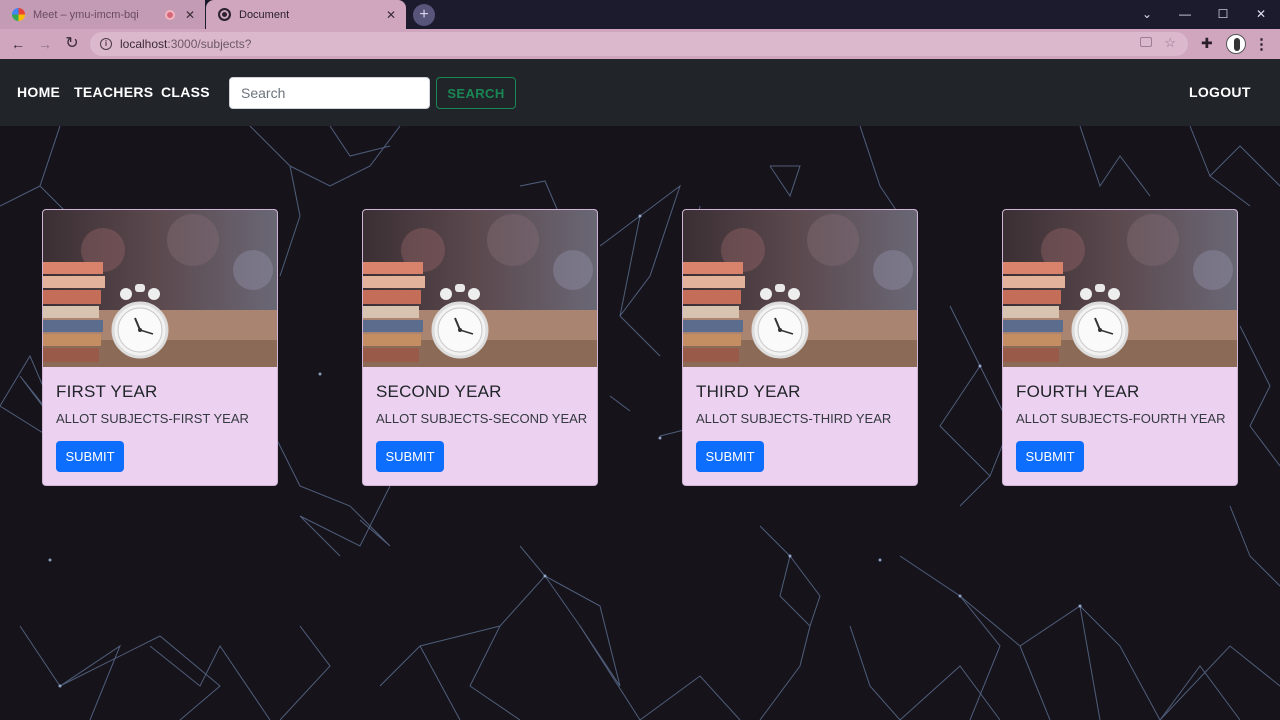  I want to click on tab-title: Document, so click(264, 14).